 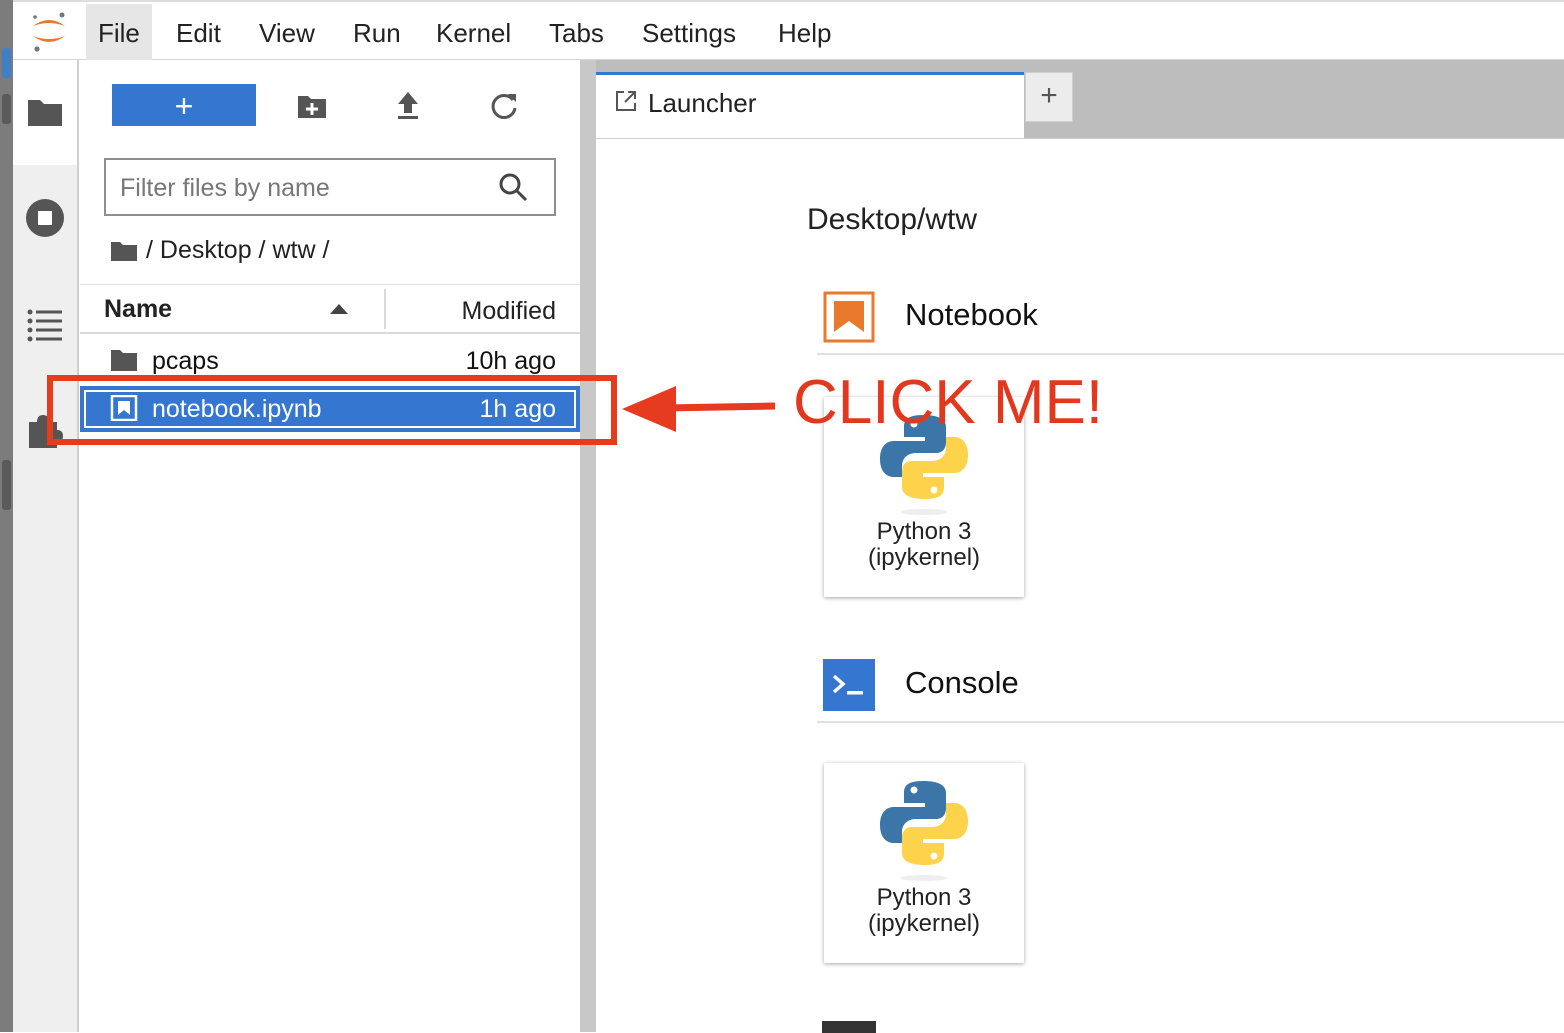 I want to click on annotation-arrow-icon, so click(x=699, y=409).